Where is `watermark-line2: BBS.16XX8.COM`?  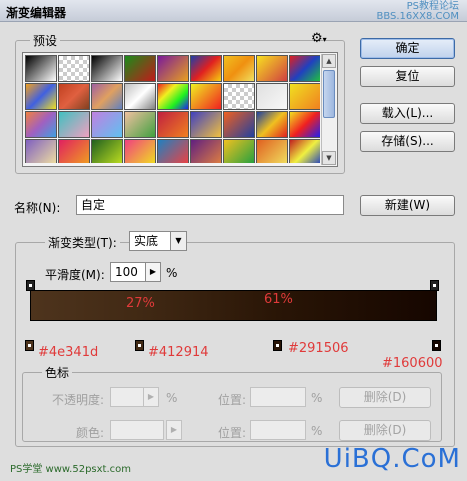 watermark-line2: BBS.16XX8.COM is located at coordinates (417, 16).